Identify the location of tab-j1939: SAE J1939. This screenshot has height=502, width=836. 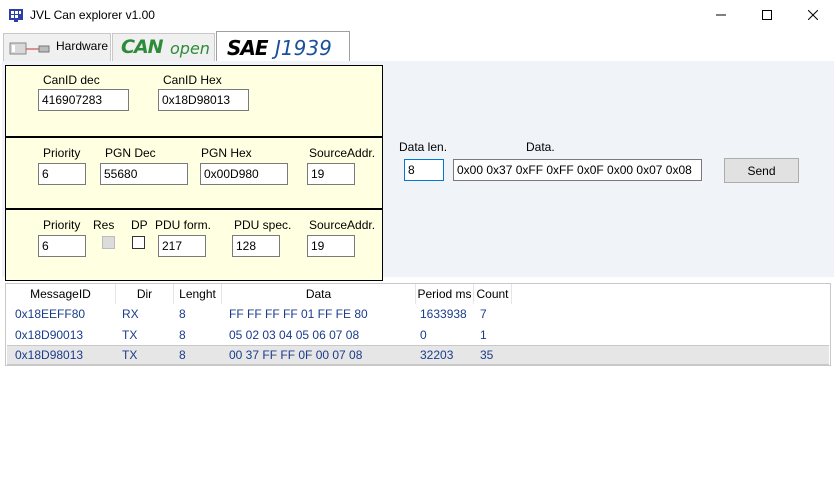
(283, 46).